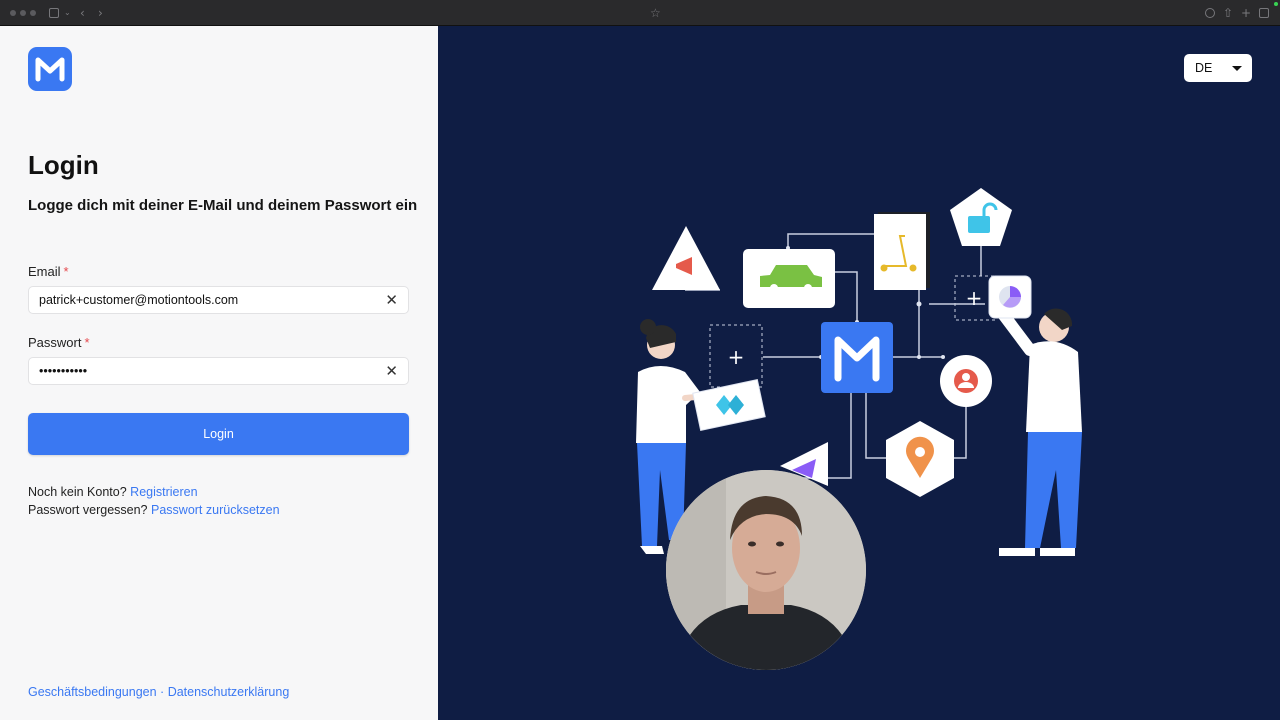  I want to click on window-minimize-control, so click(23, 13).